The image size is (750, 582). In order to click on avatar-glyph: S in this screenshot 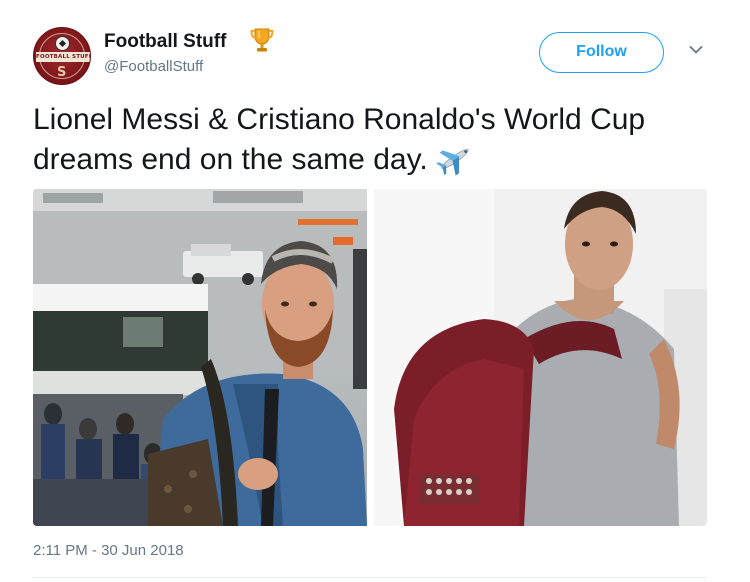, I will do `click(62, 72)`.